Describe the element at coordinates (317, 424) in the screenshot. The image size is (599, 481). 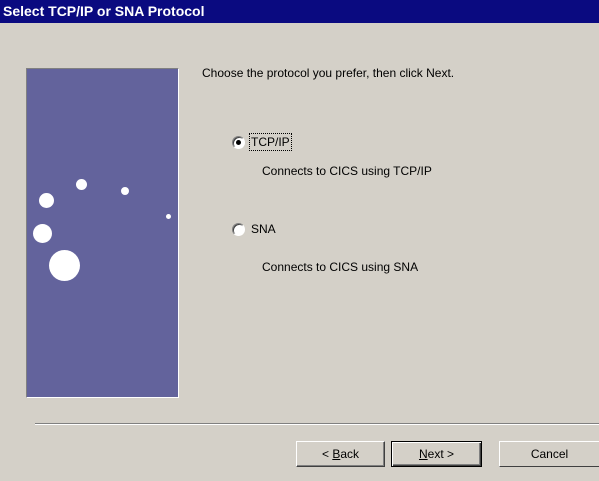
I see `button-separator` at that location.